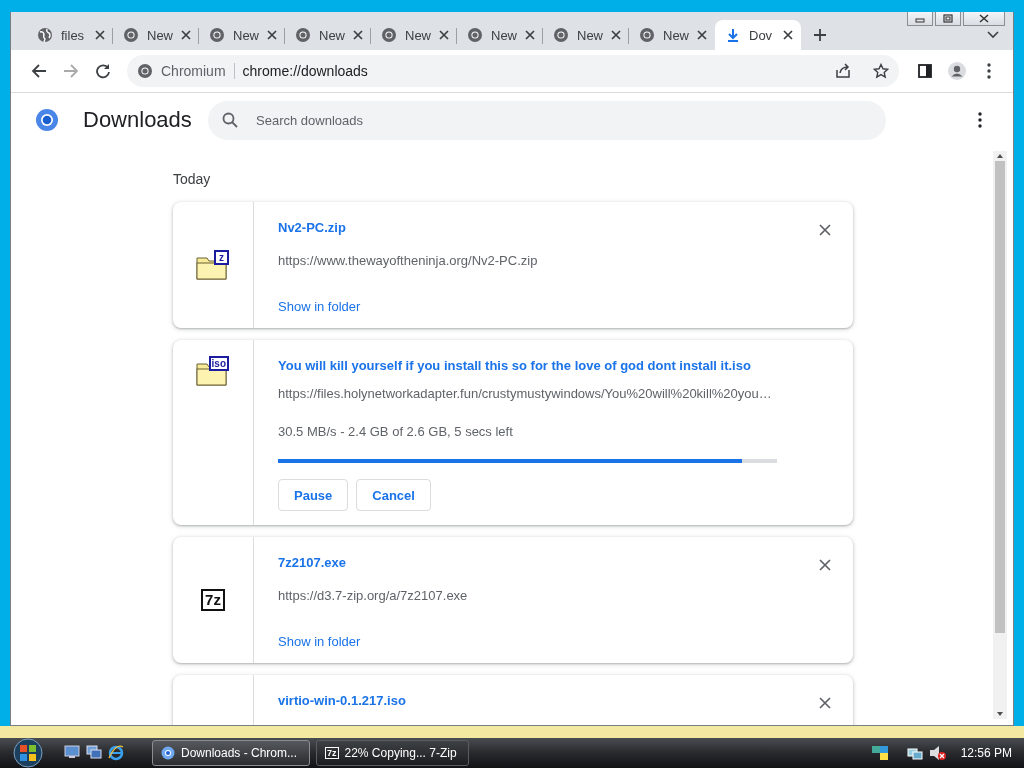 This screenshot has width=1024, height=768. I want to click on connection-icon, so click(914, 753).